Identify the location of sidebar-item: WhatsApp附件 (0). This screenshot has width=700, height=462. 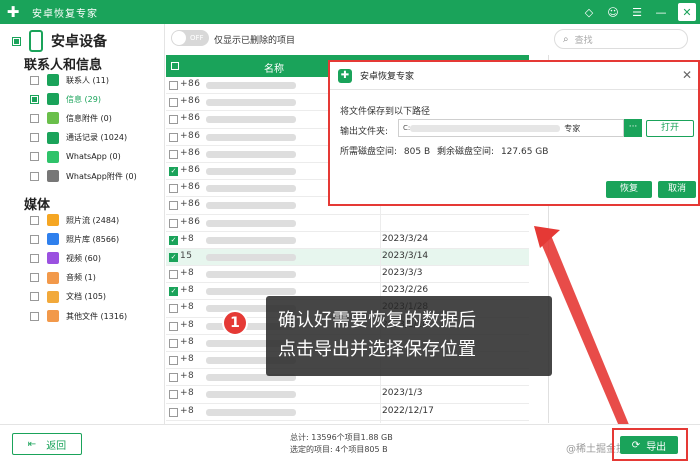
(83, 176).